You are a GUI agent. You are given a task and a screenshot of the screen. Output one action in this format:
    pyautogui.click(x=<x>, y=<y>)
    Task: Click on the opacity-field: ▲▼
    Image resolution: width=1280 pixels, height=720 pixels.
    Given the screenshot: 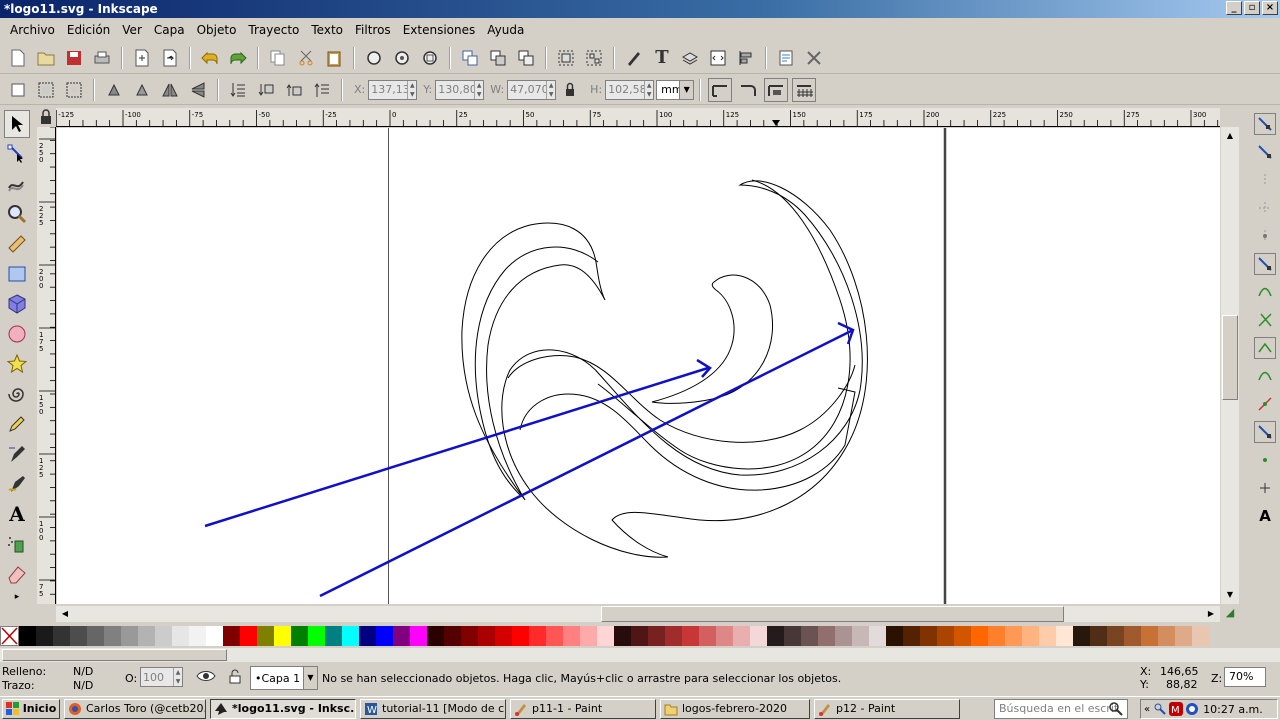 What is the action you would take?
    pyautogui.click(x=161, y=677)
    